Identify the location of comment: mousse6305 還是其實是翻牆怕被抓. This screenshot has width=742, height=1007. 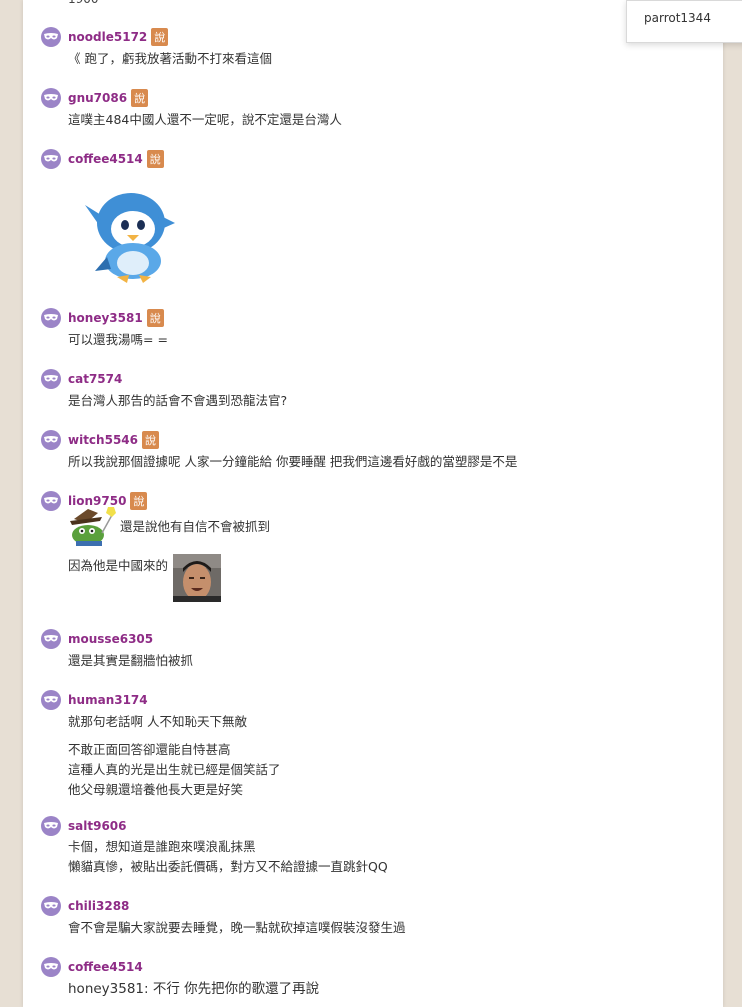
(371, 650).